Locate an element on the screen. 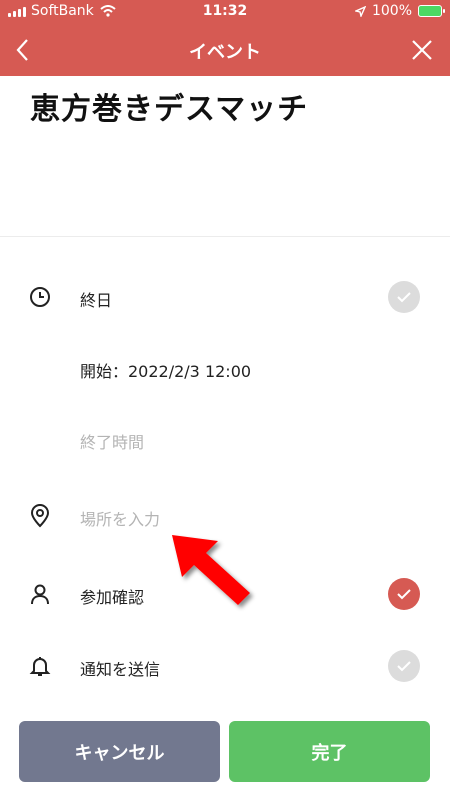 The image size is (450, 800). person-icon is located at coordinates (40, 594).